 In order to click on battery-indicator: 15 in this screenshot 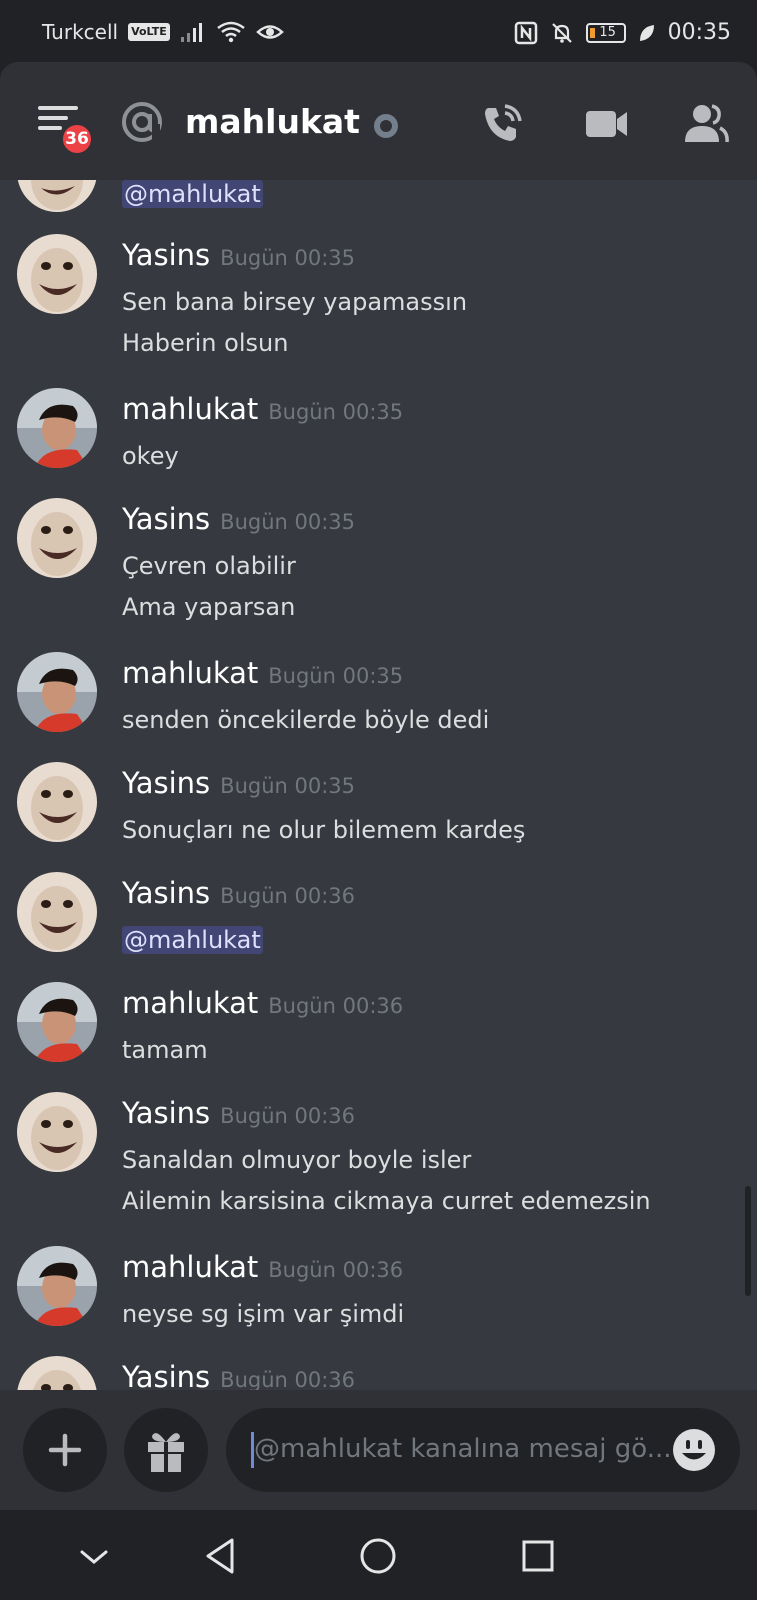, I will do `click(605, 32)`.